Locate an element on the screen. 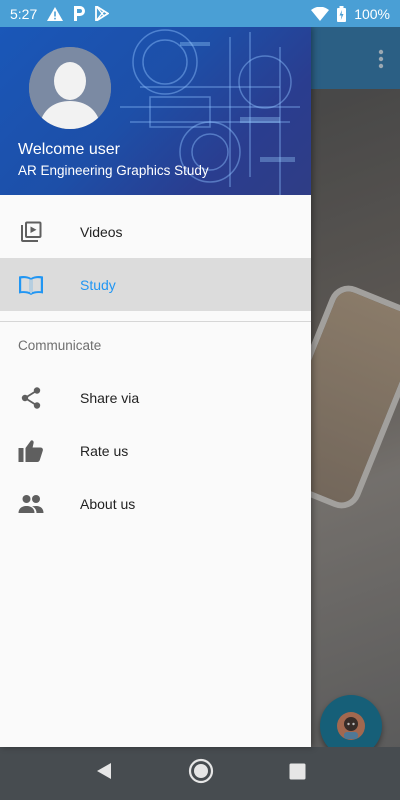 Image resolution: width=400 pixels, height=800 pixels. share-icon is located at coordinates (31, 398).